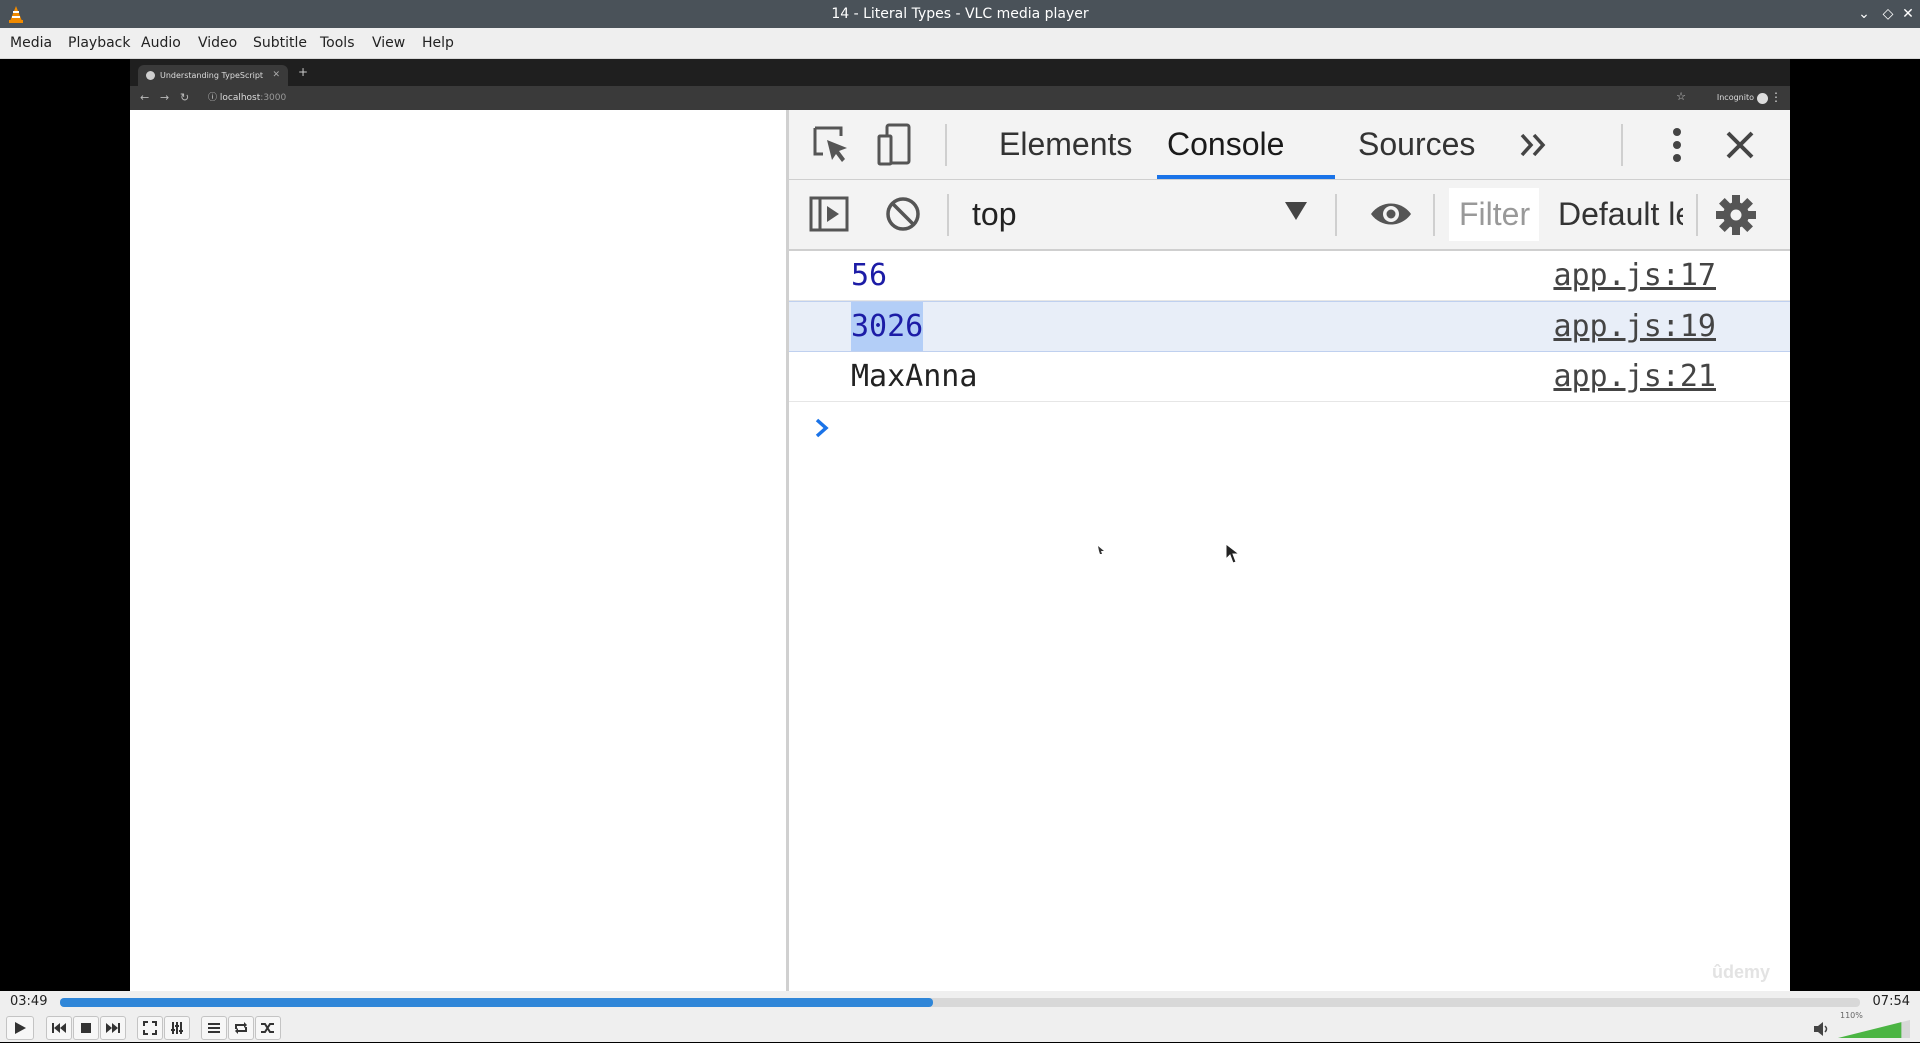 This screenshot has height=1043, width=1920. I want to click on source-link: app.js:19, so click(1634, 326).